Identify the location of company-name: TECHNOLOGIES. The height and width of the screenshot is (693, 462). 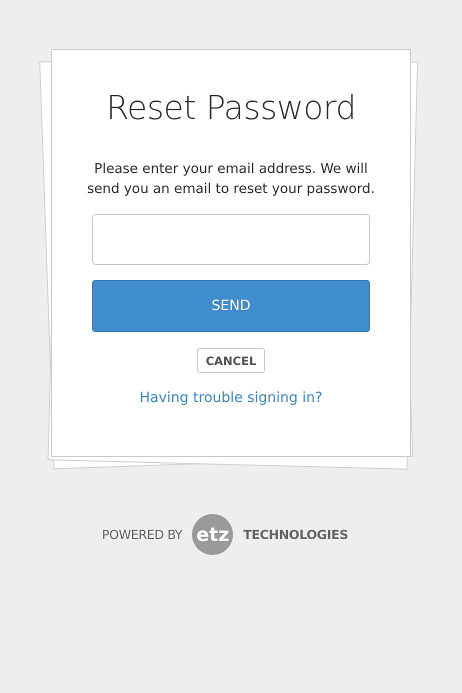
(295, 534).